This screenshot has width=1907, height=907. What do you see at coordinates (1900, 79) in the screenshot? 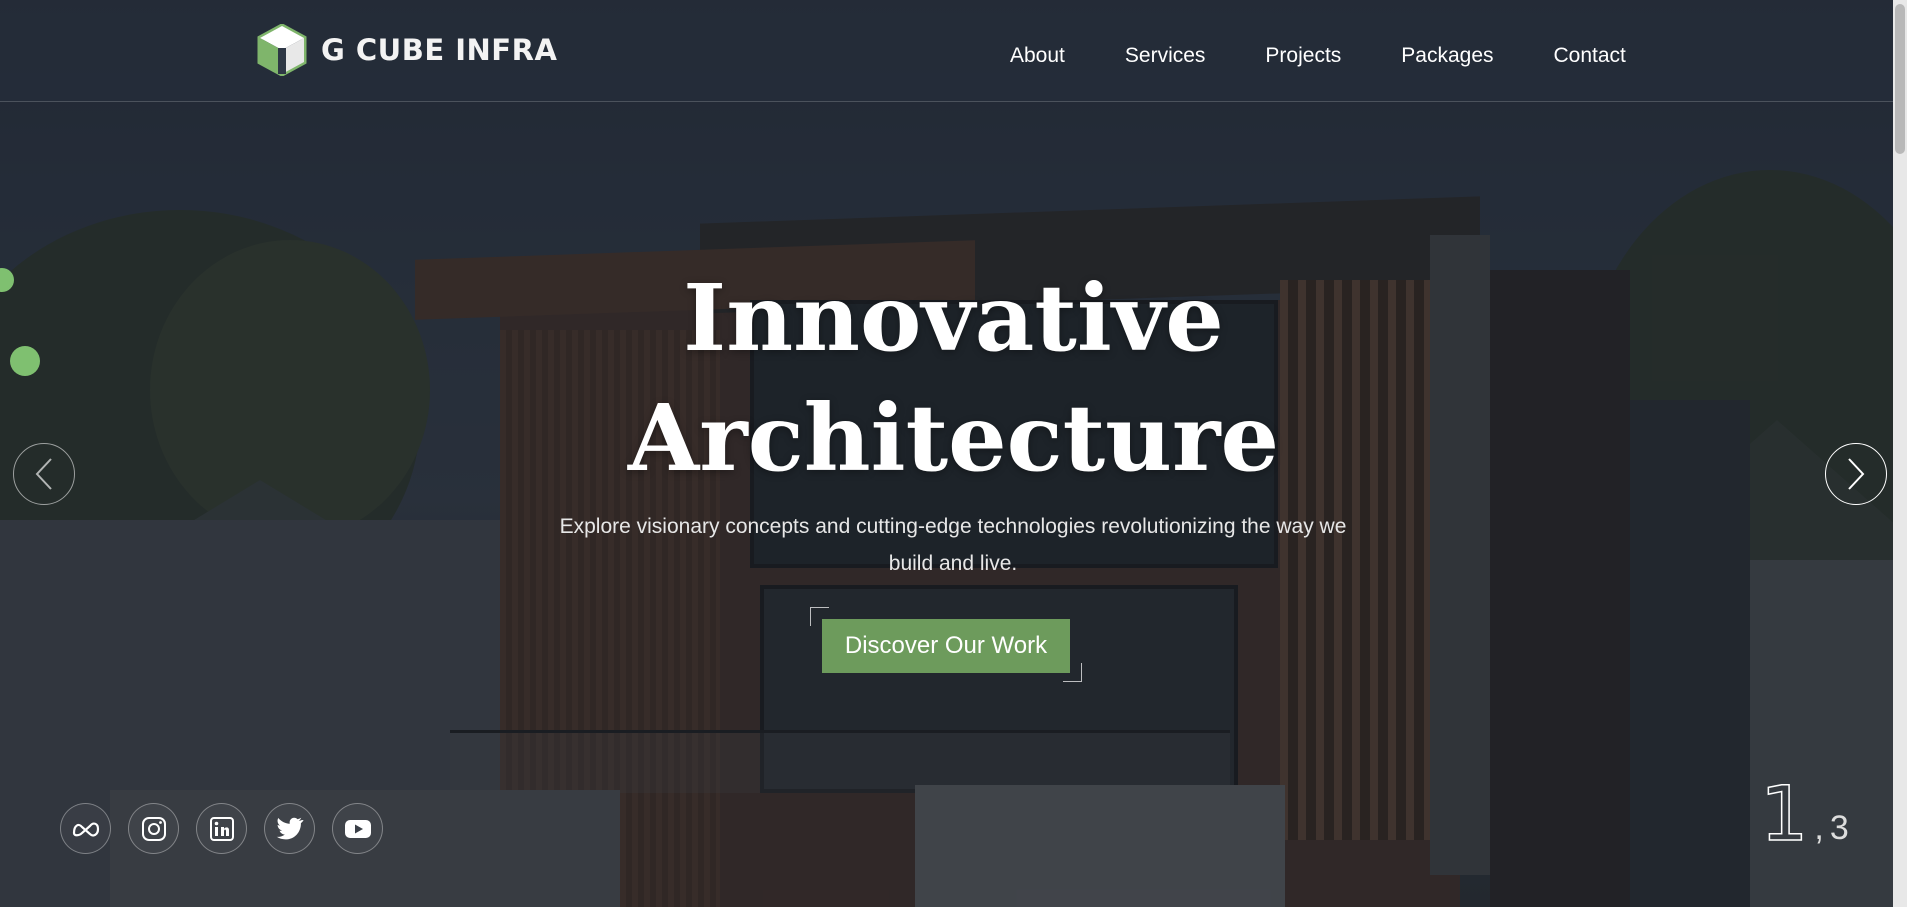
I see `scrollbar-thumb` at bounding box center [1900, 79].